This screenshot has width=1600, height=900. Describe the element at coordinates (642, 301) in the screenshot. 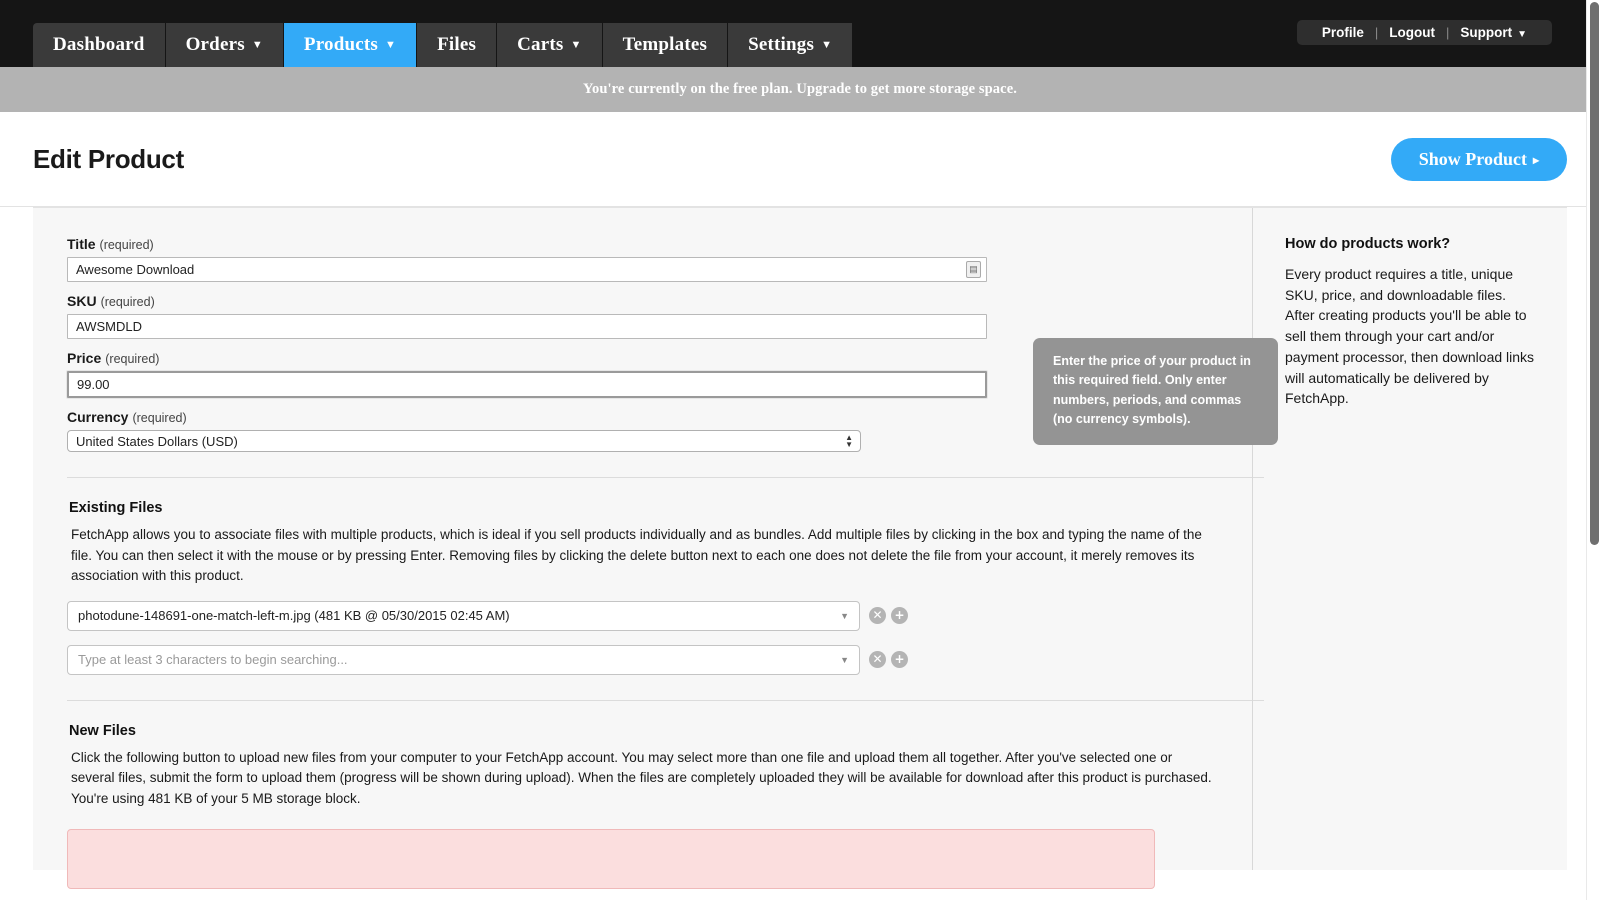

I see `sku-label: SKU (required)` at that location.